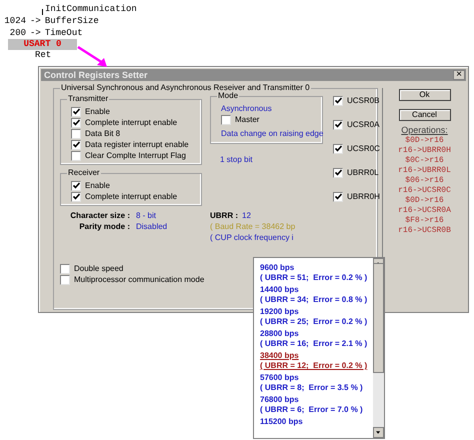 This screenshot has height=440, width=474. What do you see at coordinates (91, 9) in the screenshot?
I see `code-label: InitCommunication` at bounding box center [91, 9].